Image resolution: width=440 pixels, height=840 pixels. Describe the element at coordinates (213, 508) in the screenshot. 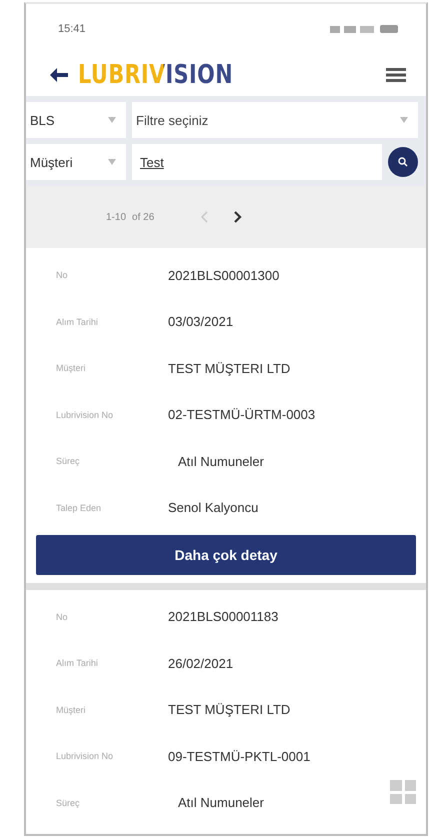

I see `field-value: Senol Kalyoncu` at that location.